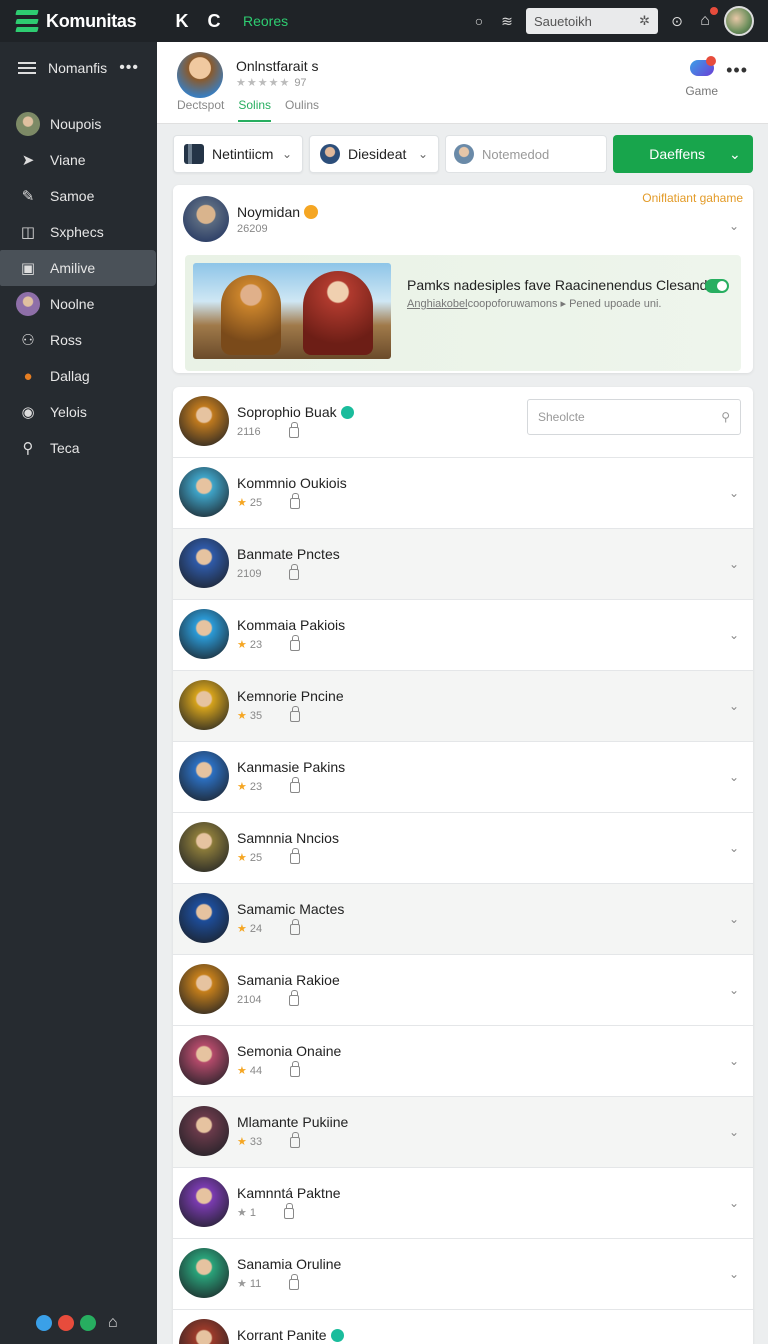 The image size is (768, 1344). I want to click on primary-dropdown-button: Daeffens ⌄, so click(683, 154).